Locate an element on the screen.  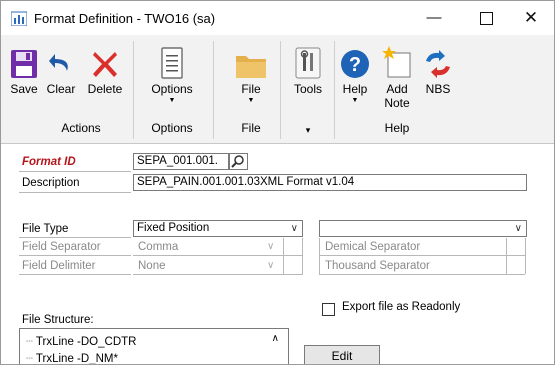
save-button: Save is located at coordinates (24, 68).